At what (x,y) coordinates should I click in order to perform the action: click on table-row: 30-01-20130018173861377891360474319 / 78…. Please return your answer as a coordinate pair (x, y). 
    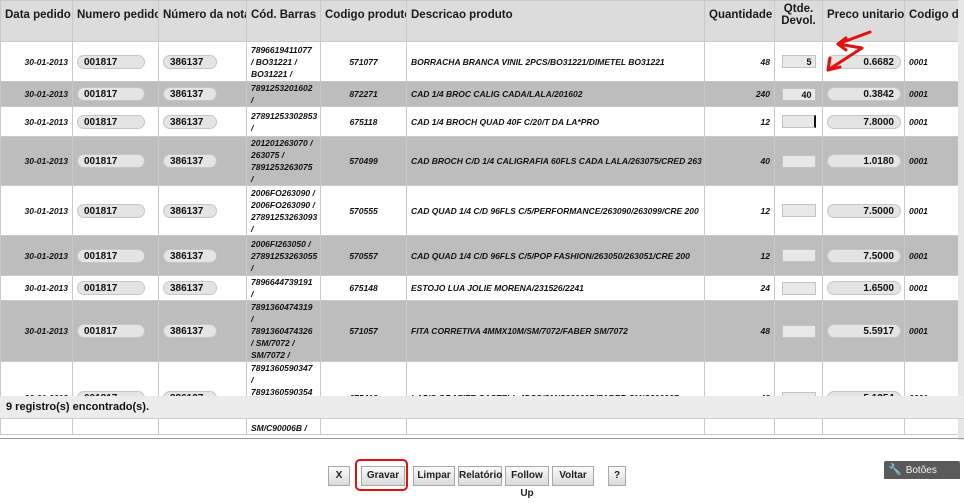
    Looking at the image, I should click on (482, 331).